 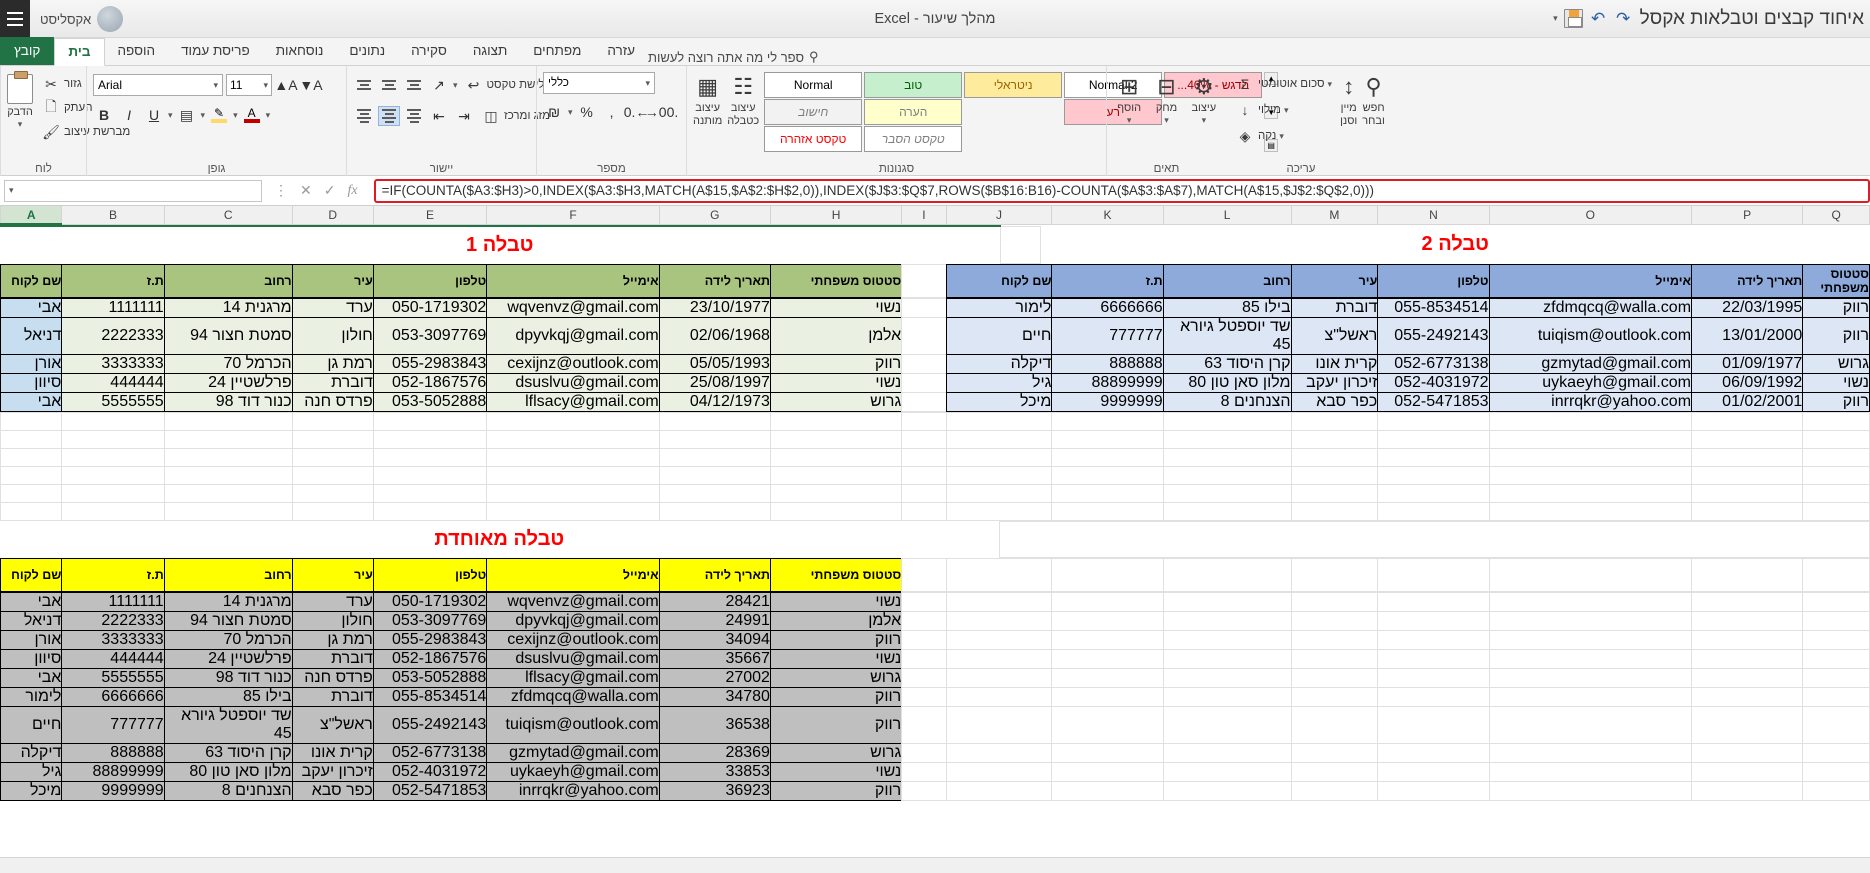 What do you see at coordinates (714, 335) in the screenshot?
I see `table1-cell: 02/06/1968` at bounding box center [714, 335].